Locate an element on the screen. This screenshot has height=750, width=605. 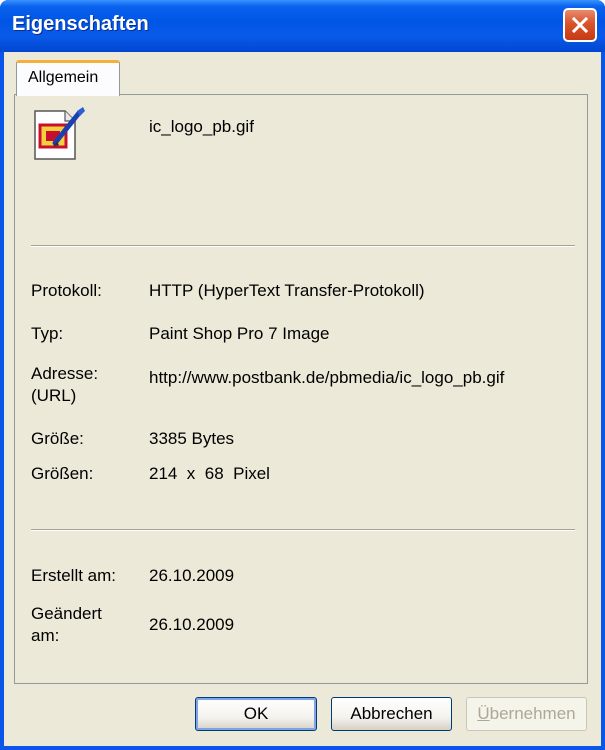
ok-button: OK is located at coordinates (256, 714).